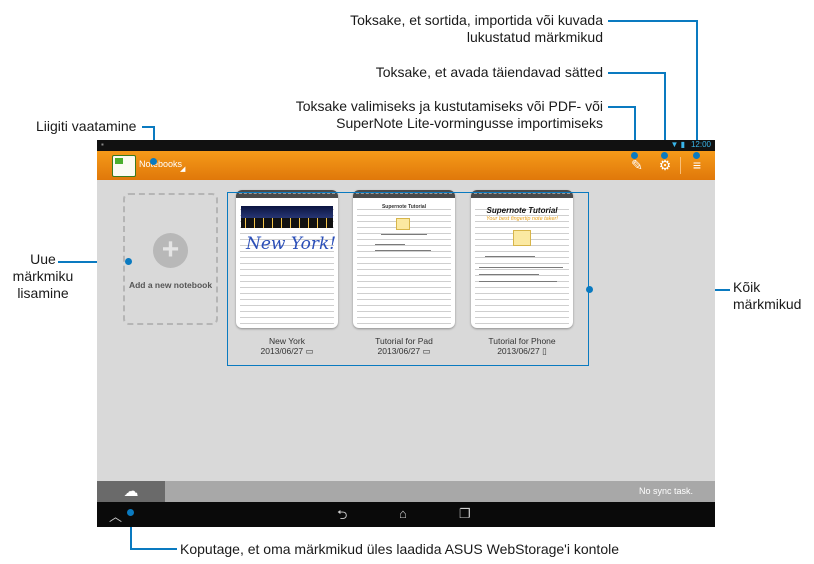  What do you see at coordinates (469, 123) in the screenshot?
I see `callout-select-line2: SuperNote Lite-vormingusse importimiseks` at bounding box center [469, 123].